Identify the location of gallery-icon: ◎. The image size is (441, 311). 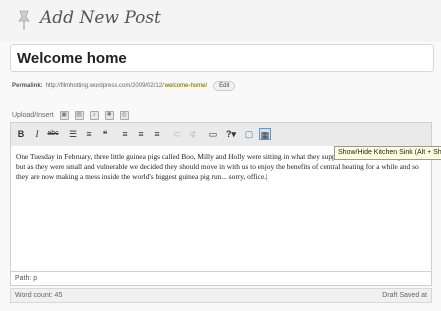
(124, 115).